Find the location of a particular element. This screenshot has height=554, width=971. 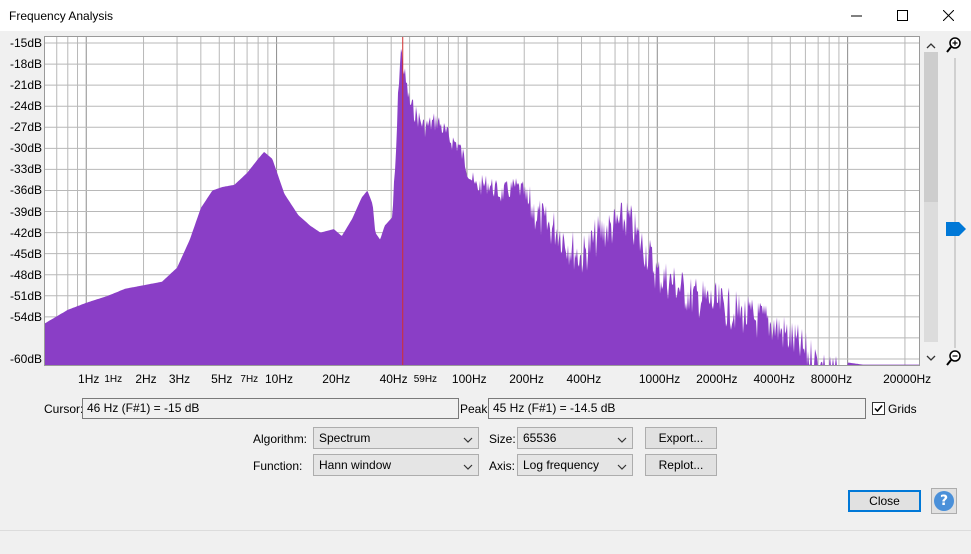

scroll-down-arrow is located at coordinates (931, 358).